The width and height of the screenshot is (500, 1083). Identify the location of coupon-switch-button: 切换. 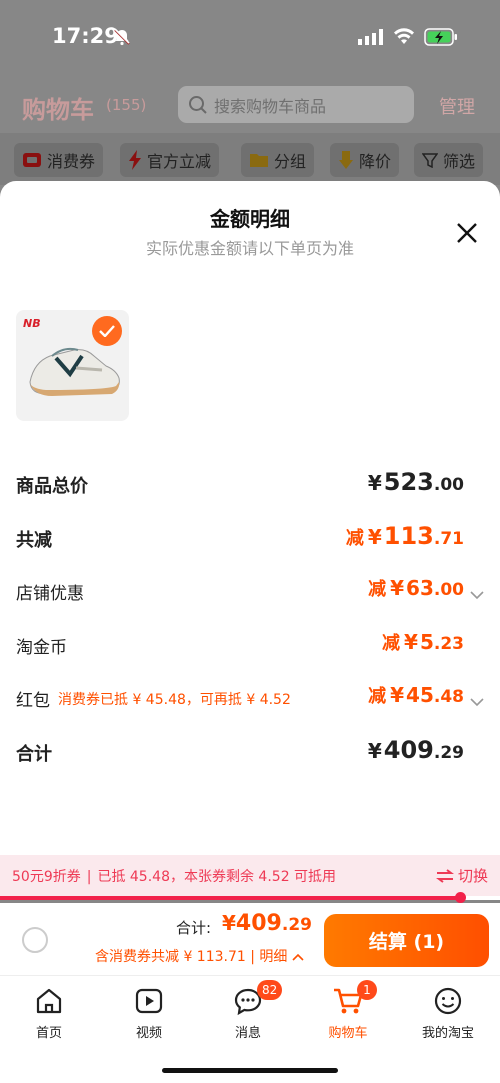
(461, 875).